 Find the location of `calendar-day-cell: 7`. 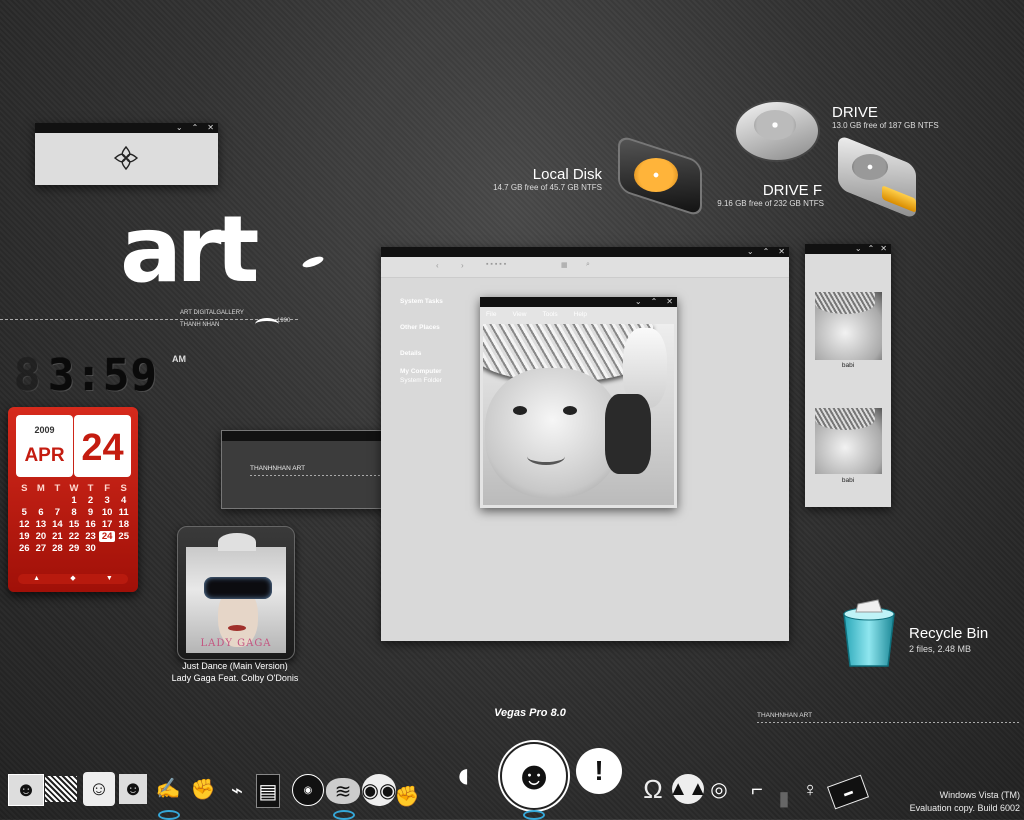

calendar-day-cell: 7 is located at coordinates (57, 512).